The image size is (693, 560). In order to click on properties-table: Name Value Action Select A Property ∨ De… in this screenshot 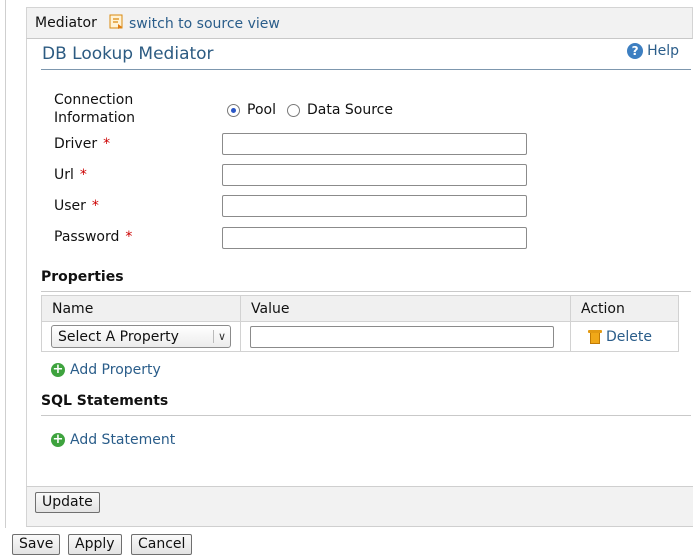, I will do `click(360, 323)`.